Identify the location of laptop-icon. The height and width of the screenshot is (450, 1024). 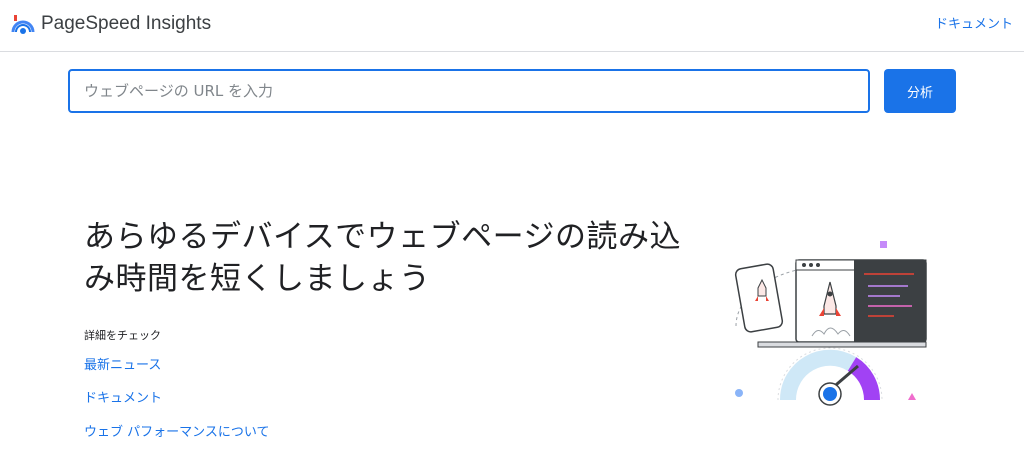
(842, 303).